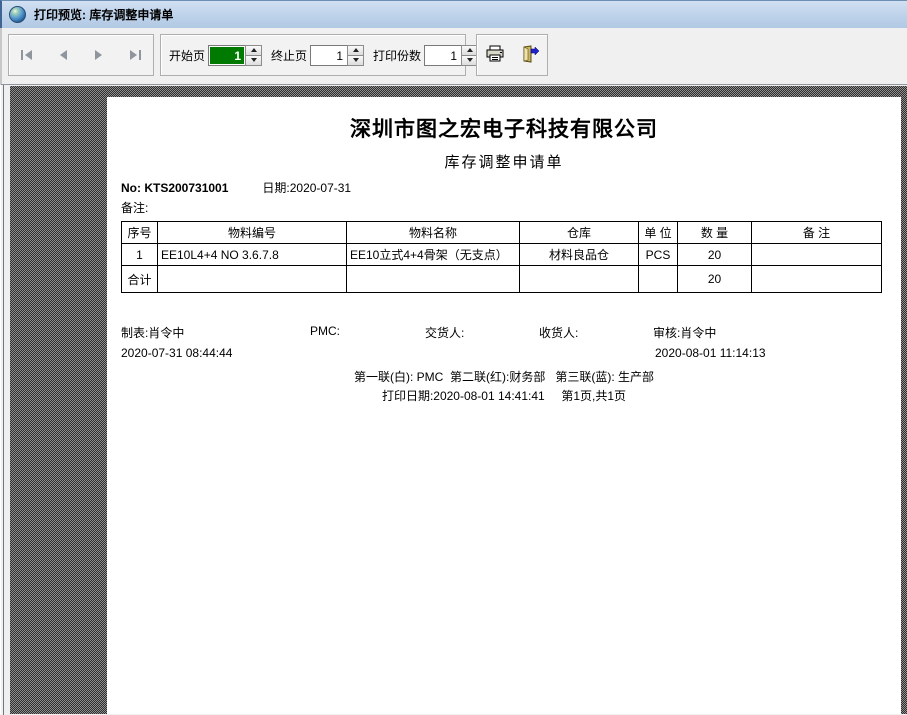 This screenshot has height=715, width=907. Describe the element at coordinates (135, 208) in the screenshot. I see `remark-label: 备注:` at that location.